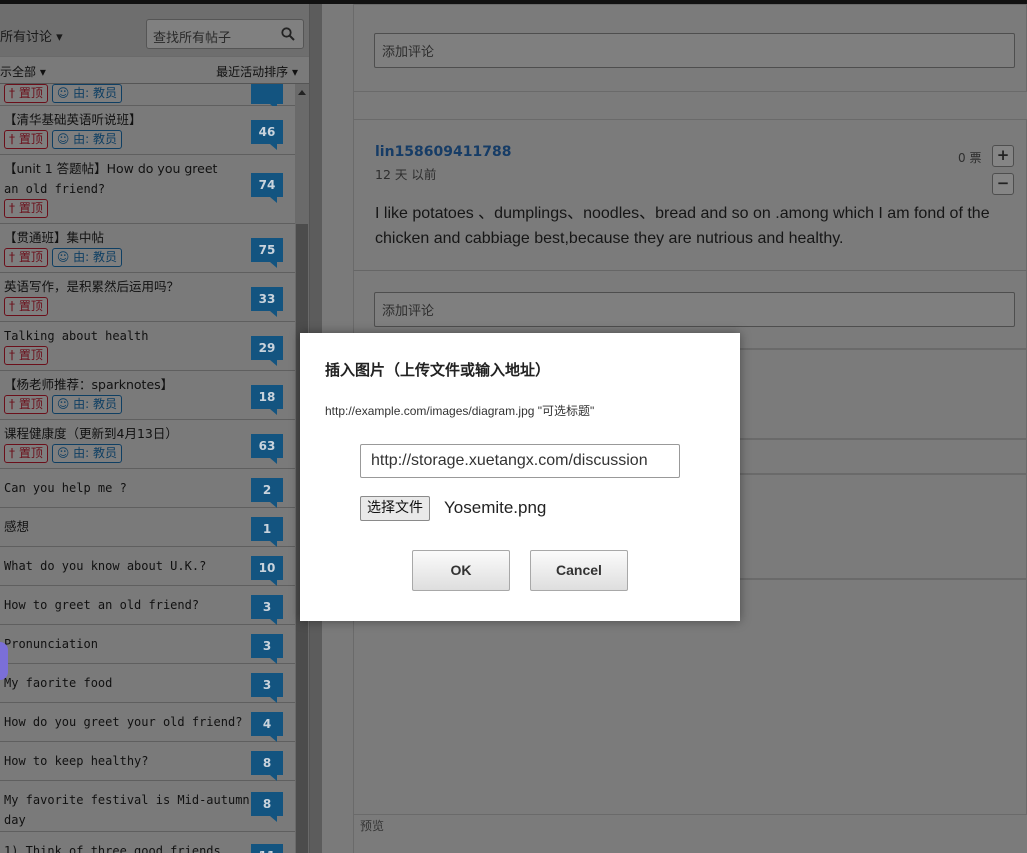 This screenshot has width=1027, height=853. What do you see at coordinates (105, 566) in the screenshot?
I see `thread-title: What do you know about U.K.?` at bounding box center [105, 566].